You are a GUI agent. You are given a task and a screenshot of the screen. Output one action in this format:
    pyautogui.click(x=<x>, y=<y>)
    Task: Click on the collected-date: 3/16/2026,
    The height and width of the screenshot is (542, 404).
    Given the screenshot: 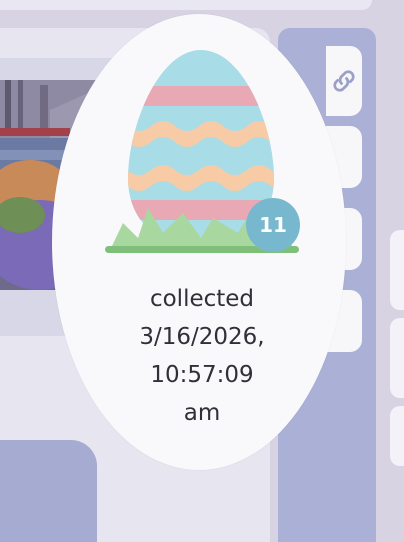 What is the action you would take?
    pyautogui.click(x=202, y=337)
    